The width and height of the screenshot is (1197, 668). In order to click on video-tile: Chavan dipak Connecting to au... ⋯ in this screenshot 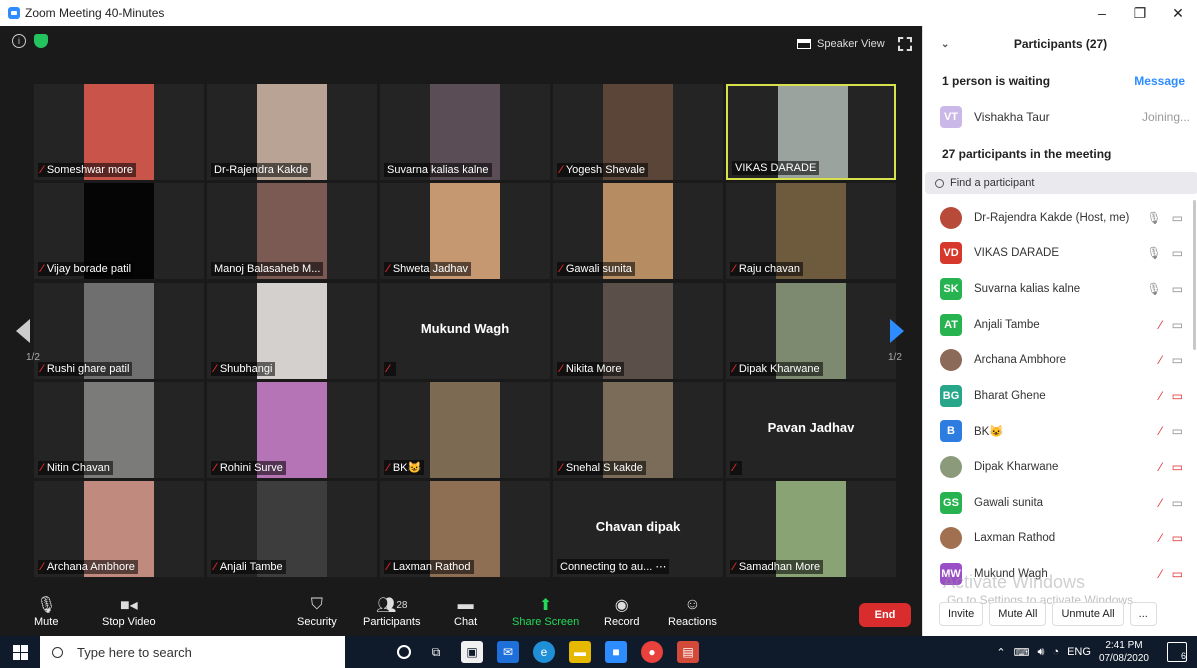, I will do `click(638, 529)`.